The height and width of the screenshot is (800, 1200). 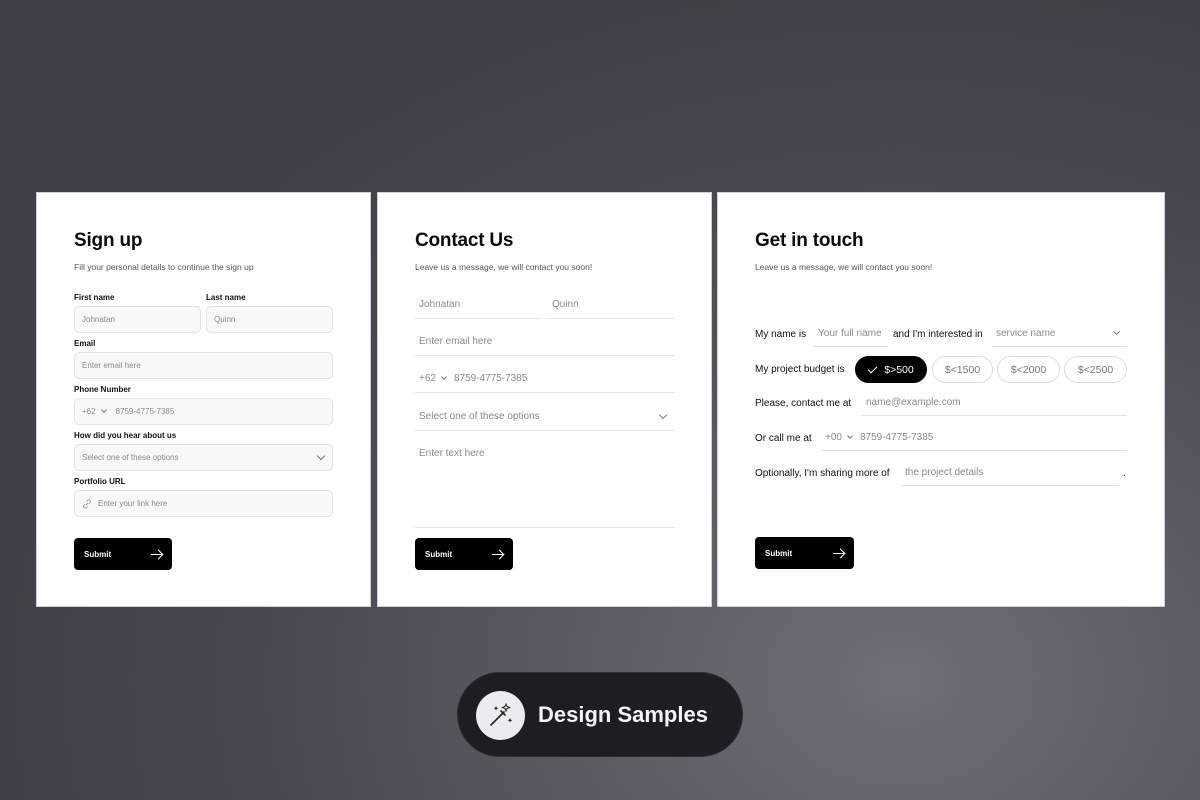 I want to click on check-icon, so click(x=872, y=368).